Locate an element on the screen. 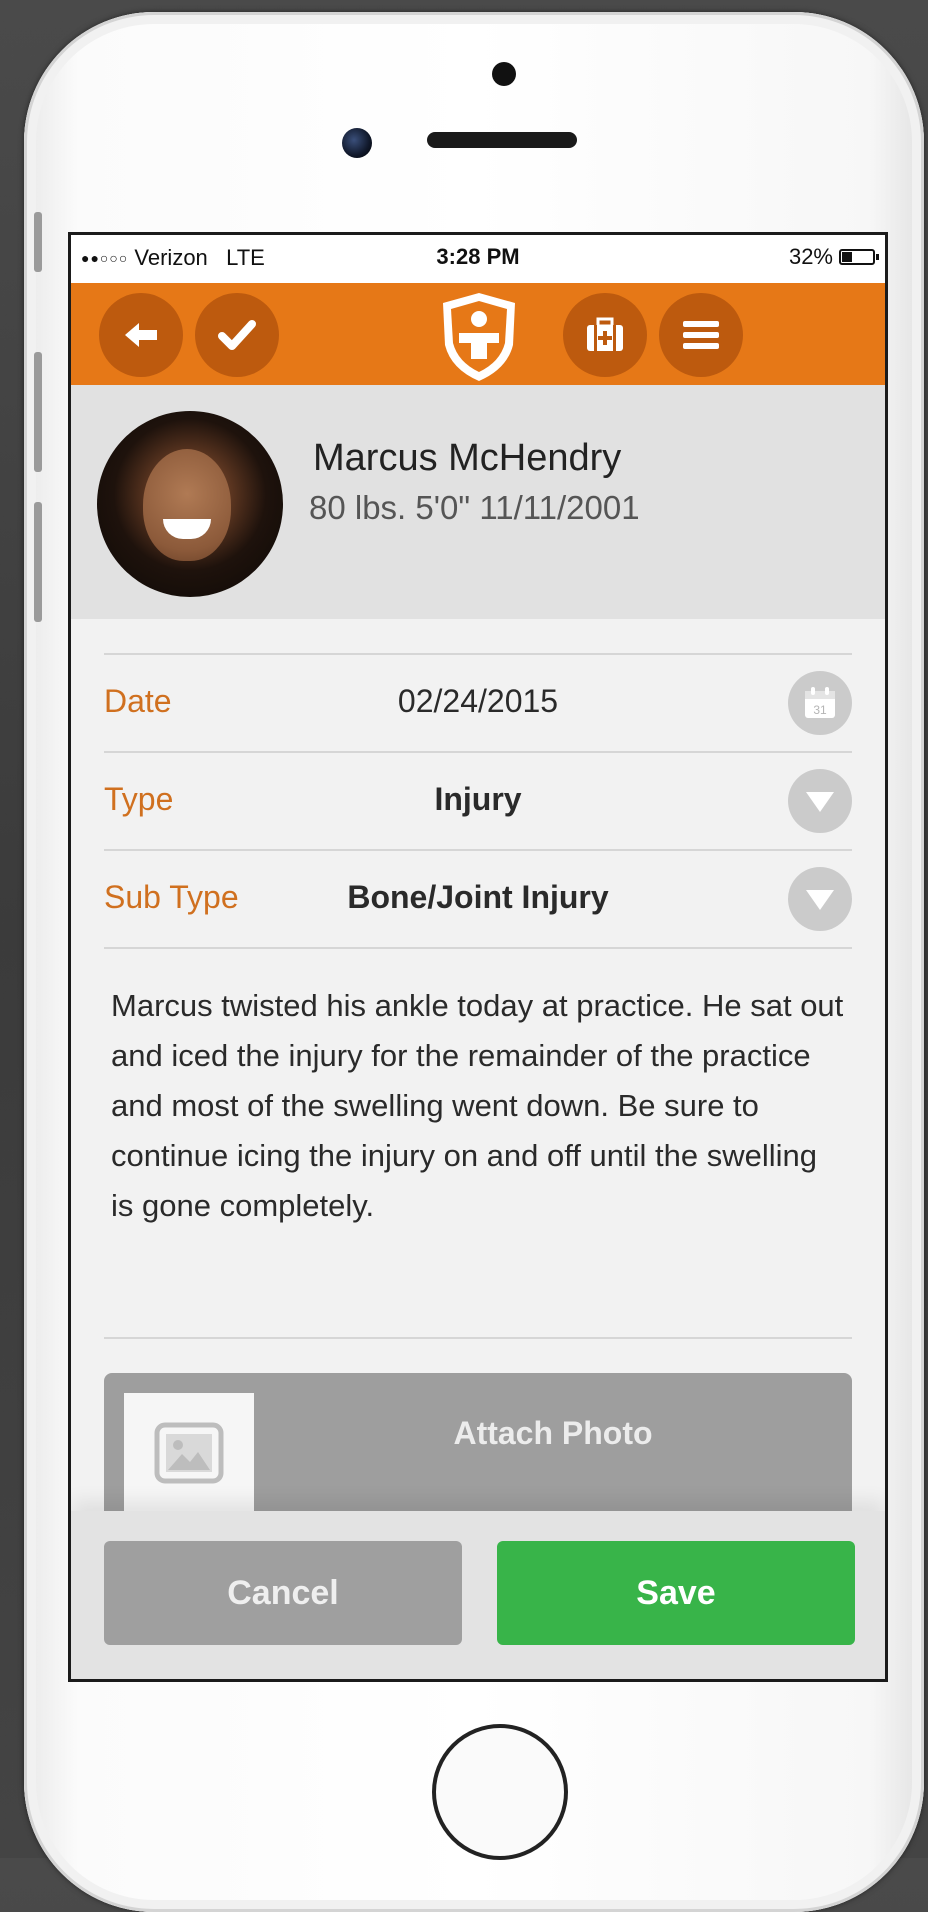 The image size is (928, 1912). battery-status: 32% is located at coordinates (833, 257).